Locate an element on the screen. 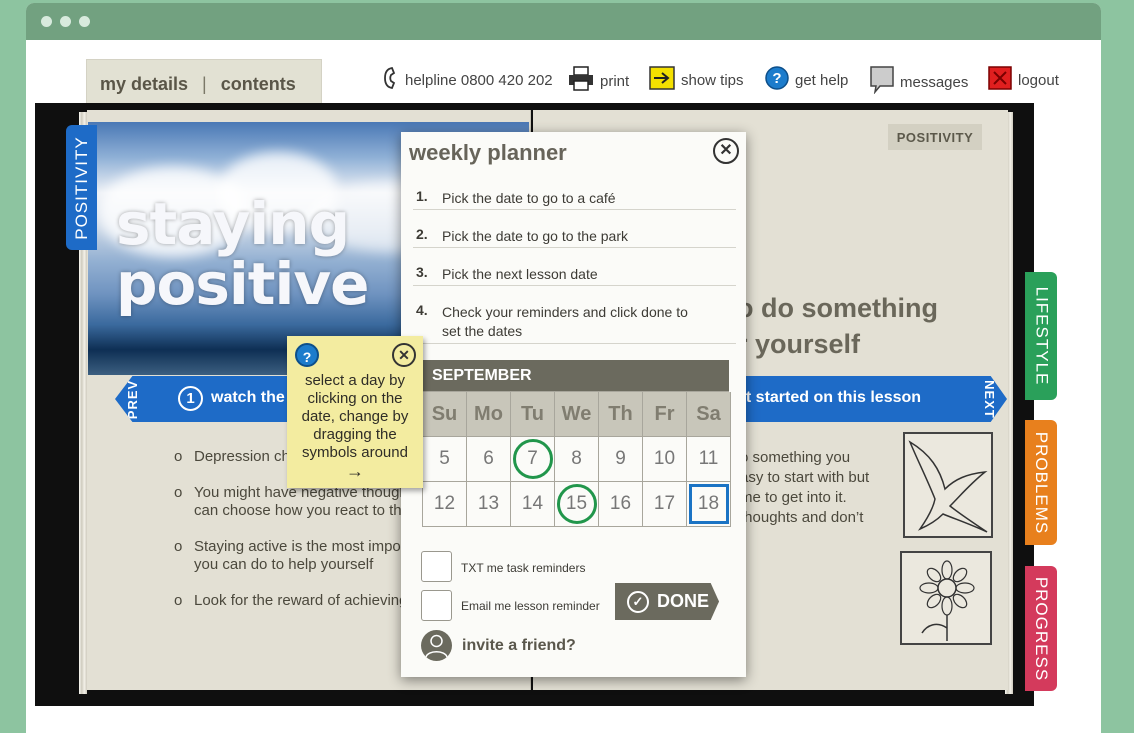  photo-title-line2: positive is located at coordinates (243, 284).